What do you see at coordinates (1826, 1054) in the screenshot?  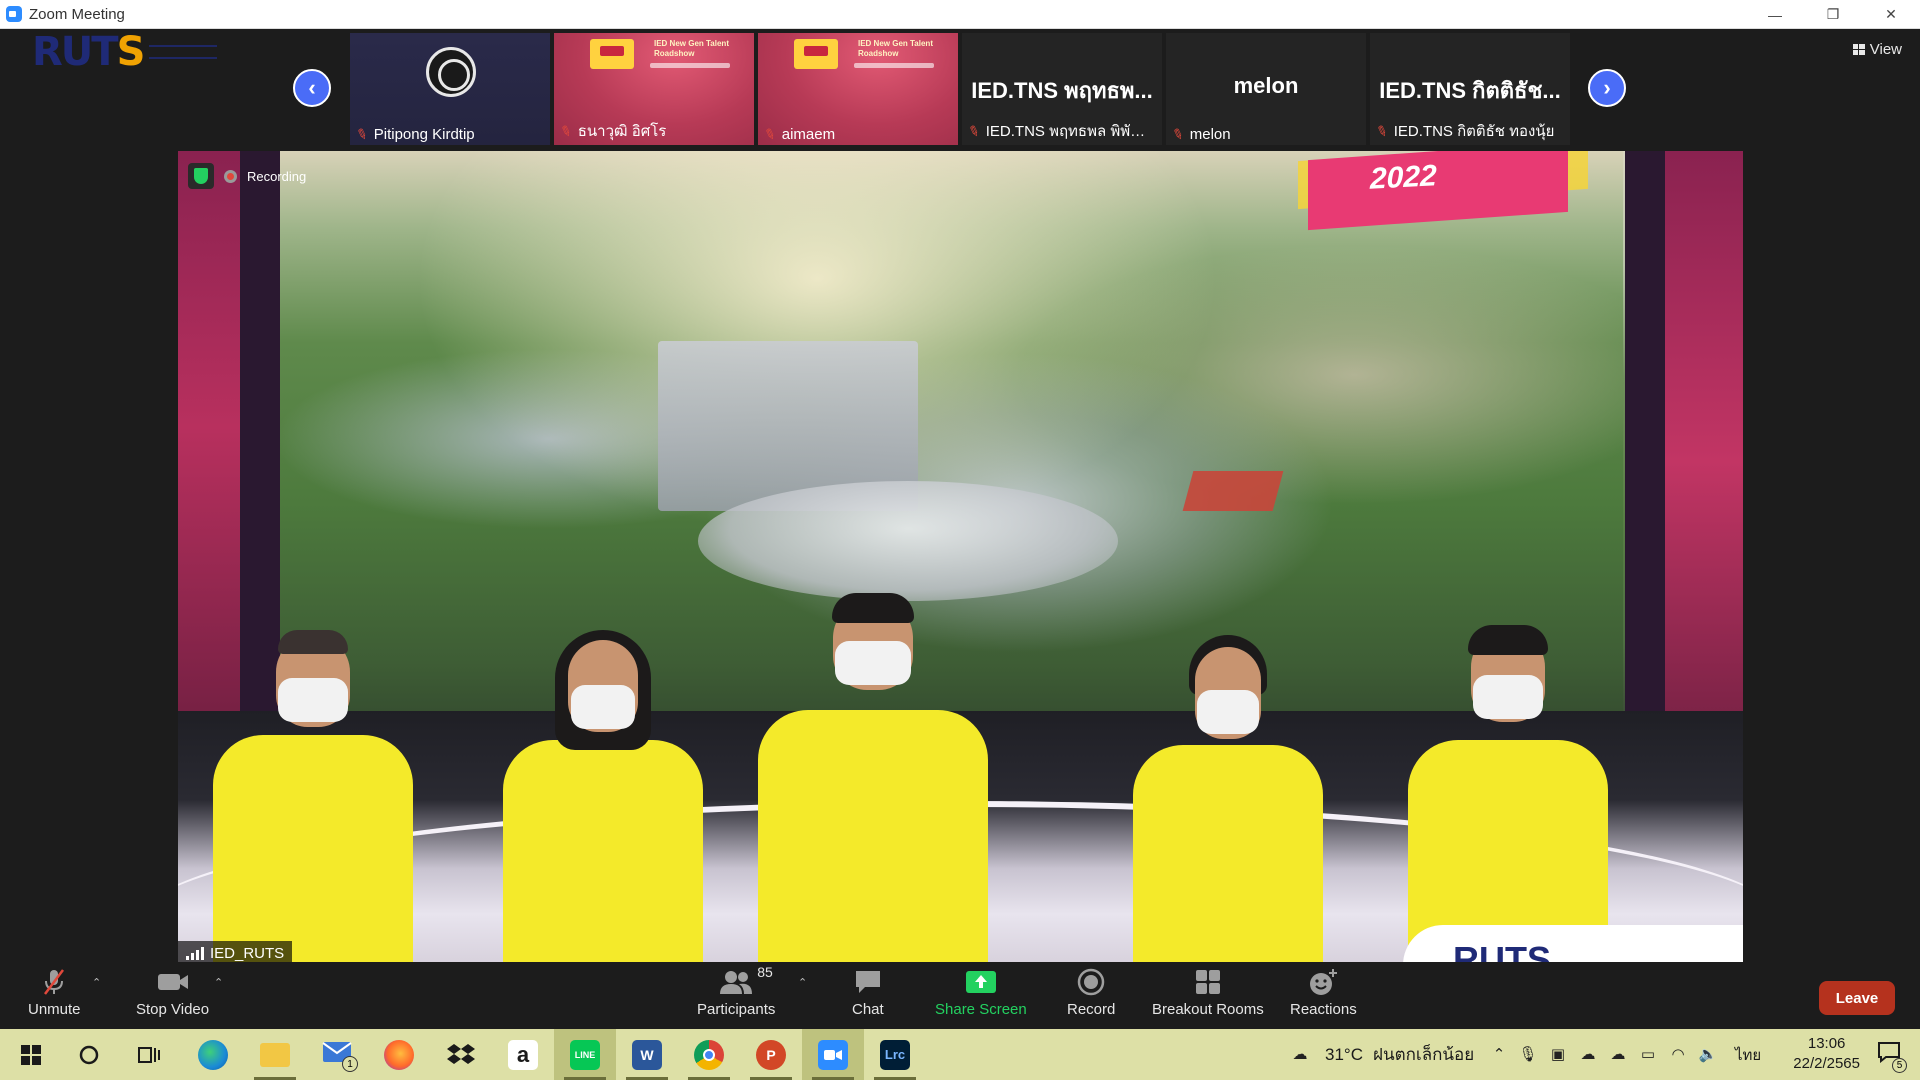 I see `clock: 13:06 22/2/2565` at bounding box center [1826, 1054].